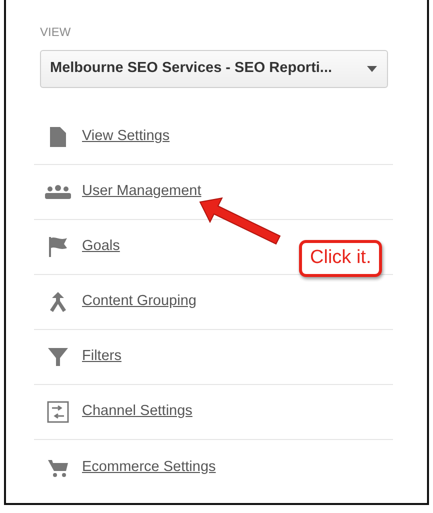  Describe the element at coordinates (58, 192) in the screenshot. I see `people-icon` at that location.